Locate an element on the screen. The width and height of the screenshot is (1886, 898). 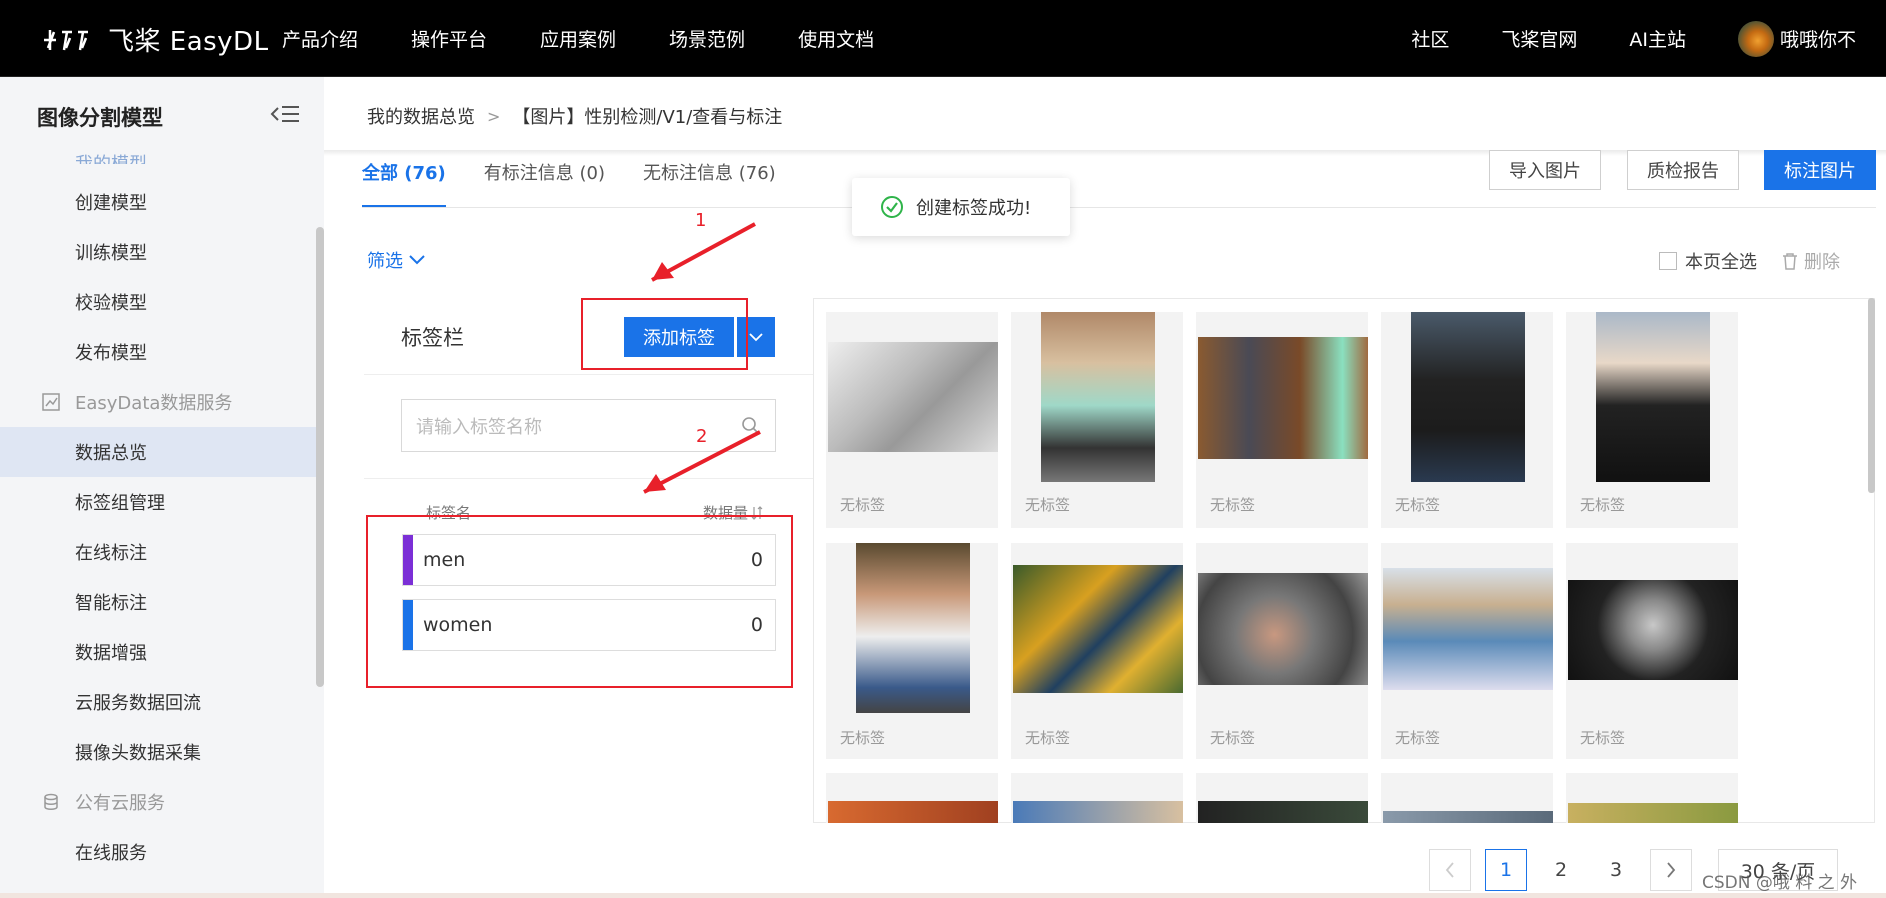
sidebar-item-data-augment: 数据增强 is located at coordinates (158, 652).